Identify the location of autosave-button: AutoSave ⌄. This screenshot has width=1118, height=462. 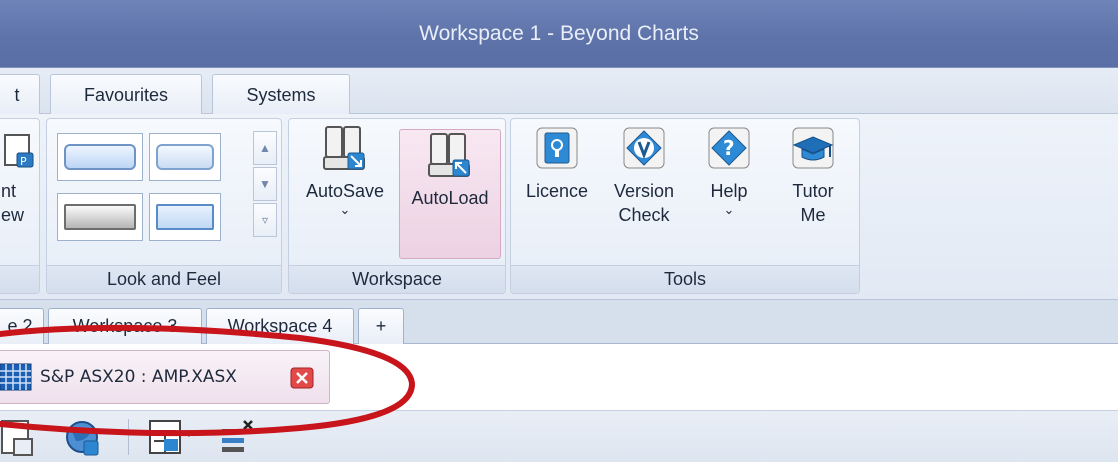
(345, 171).